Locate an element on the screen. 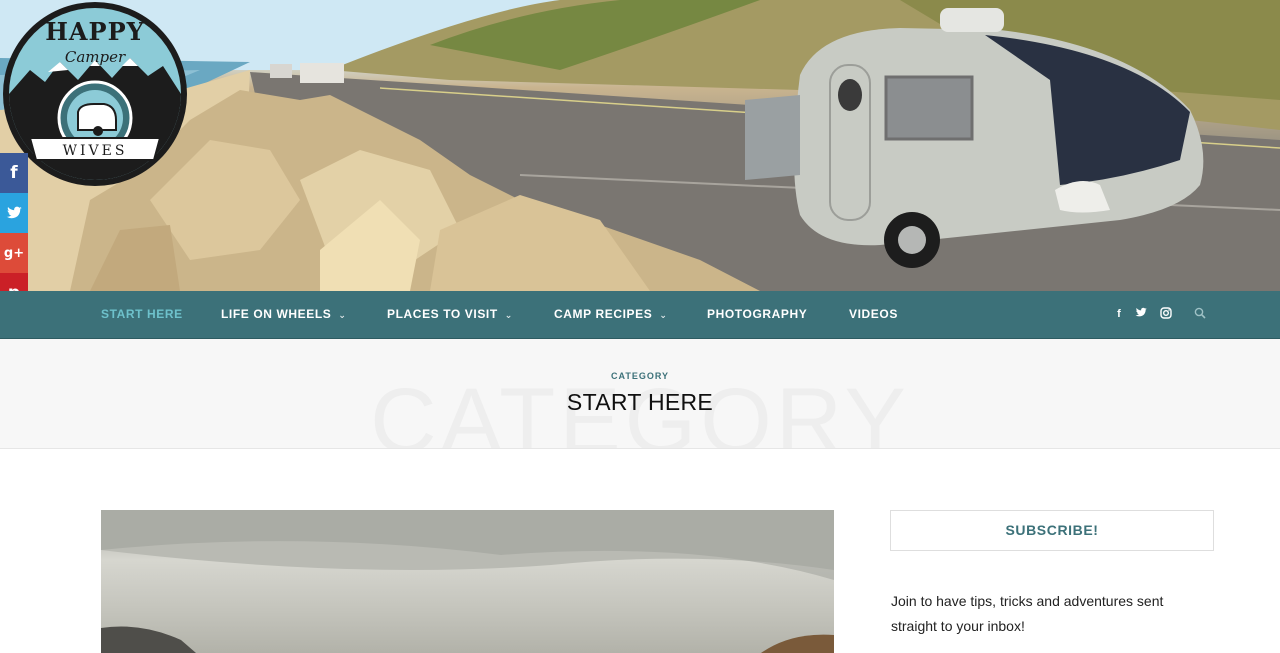 The height and width of the screenshot is (653, 1280). nav-label: PHOTOGRAPHY is located at coordinates (757, 314).